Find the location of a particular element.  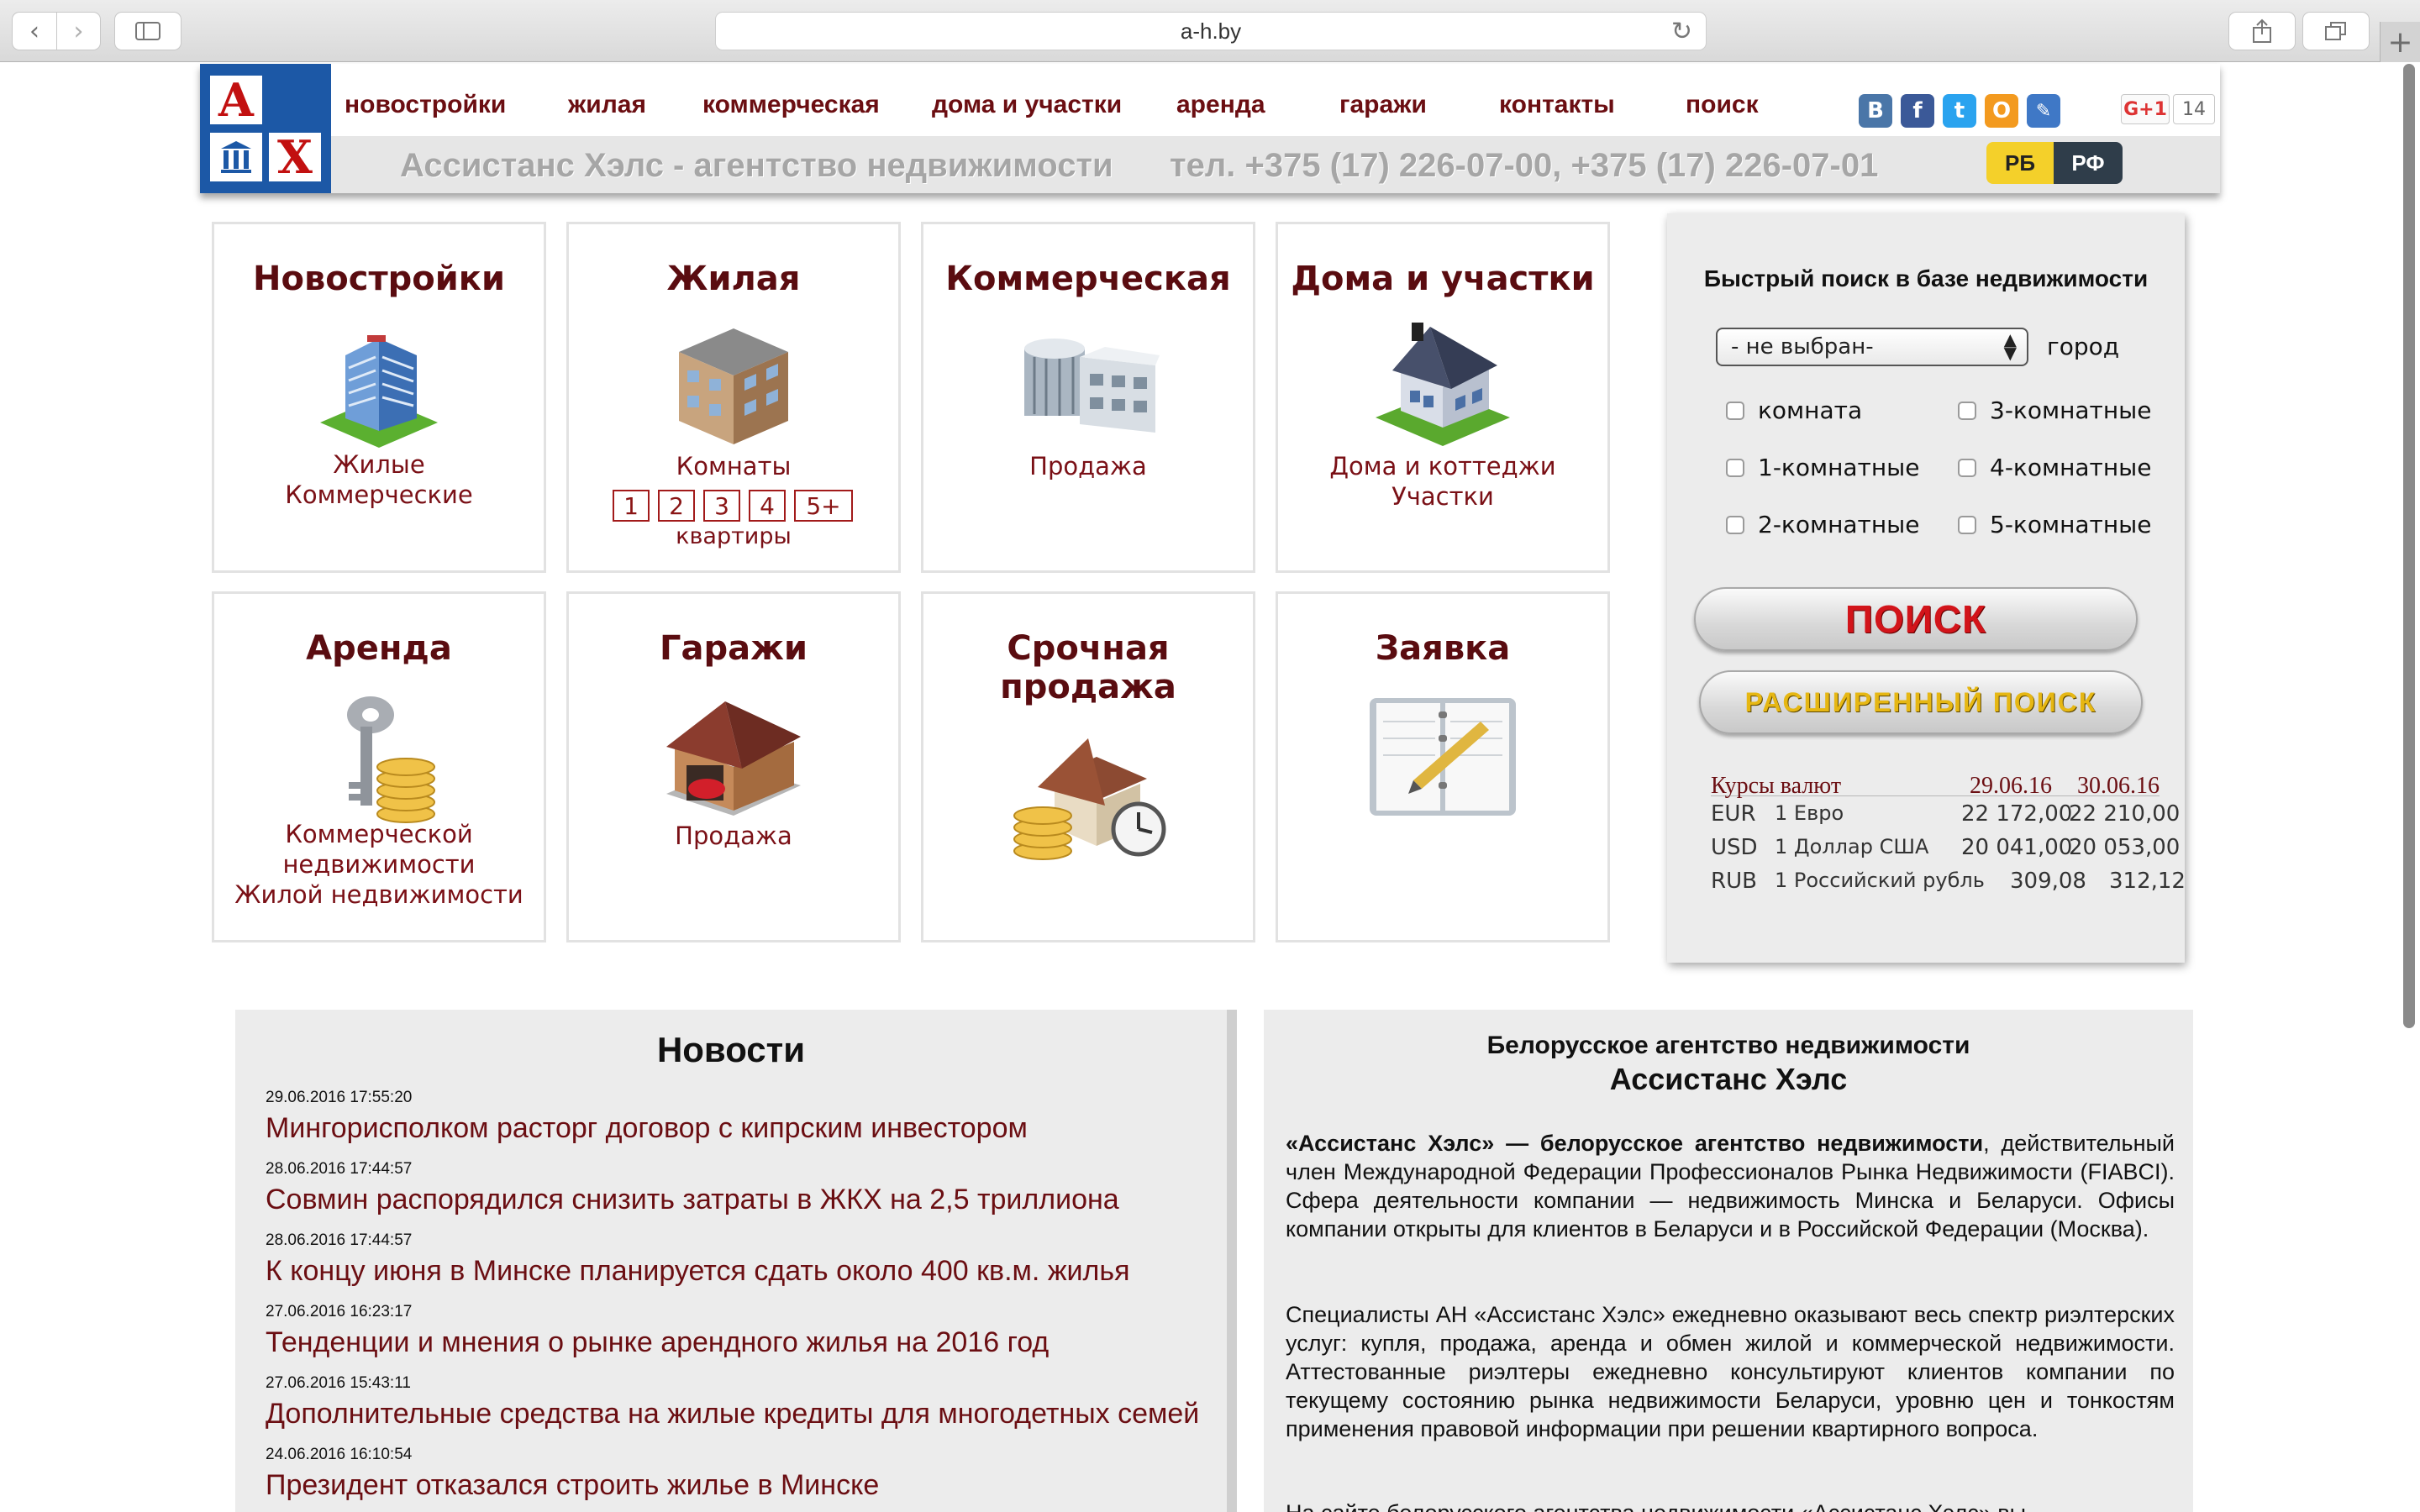

news-date: 27.06.2016 16:23:17 is located at coordinates (339, 1311).